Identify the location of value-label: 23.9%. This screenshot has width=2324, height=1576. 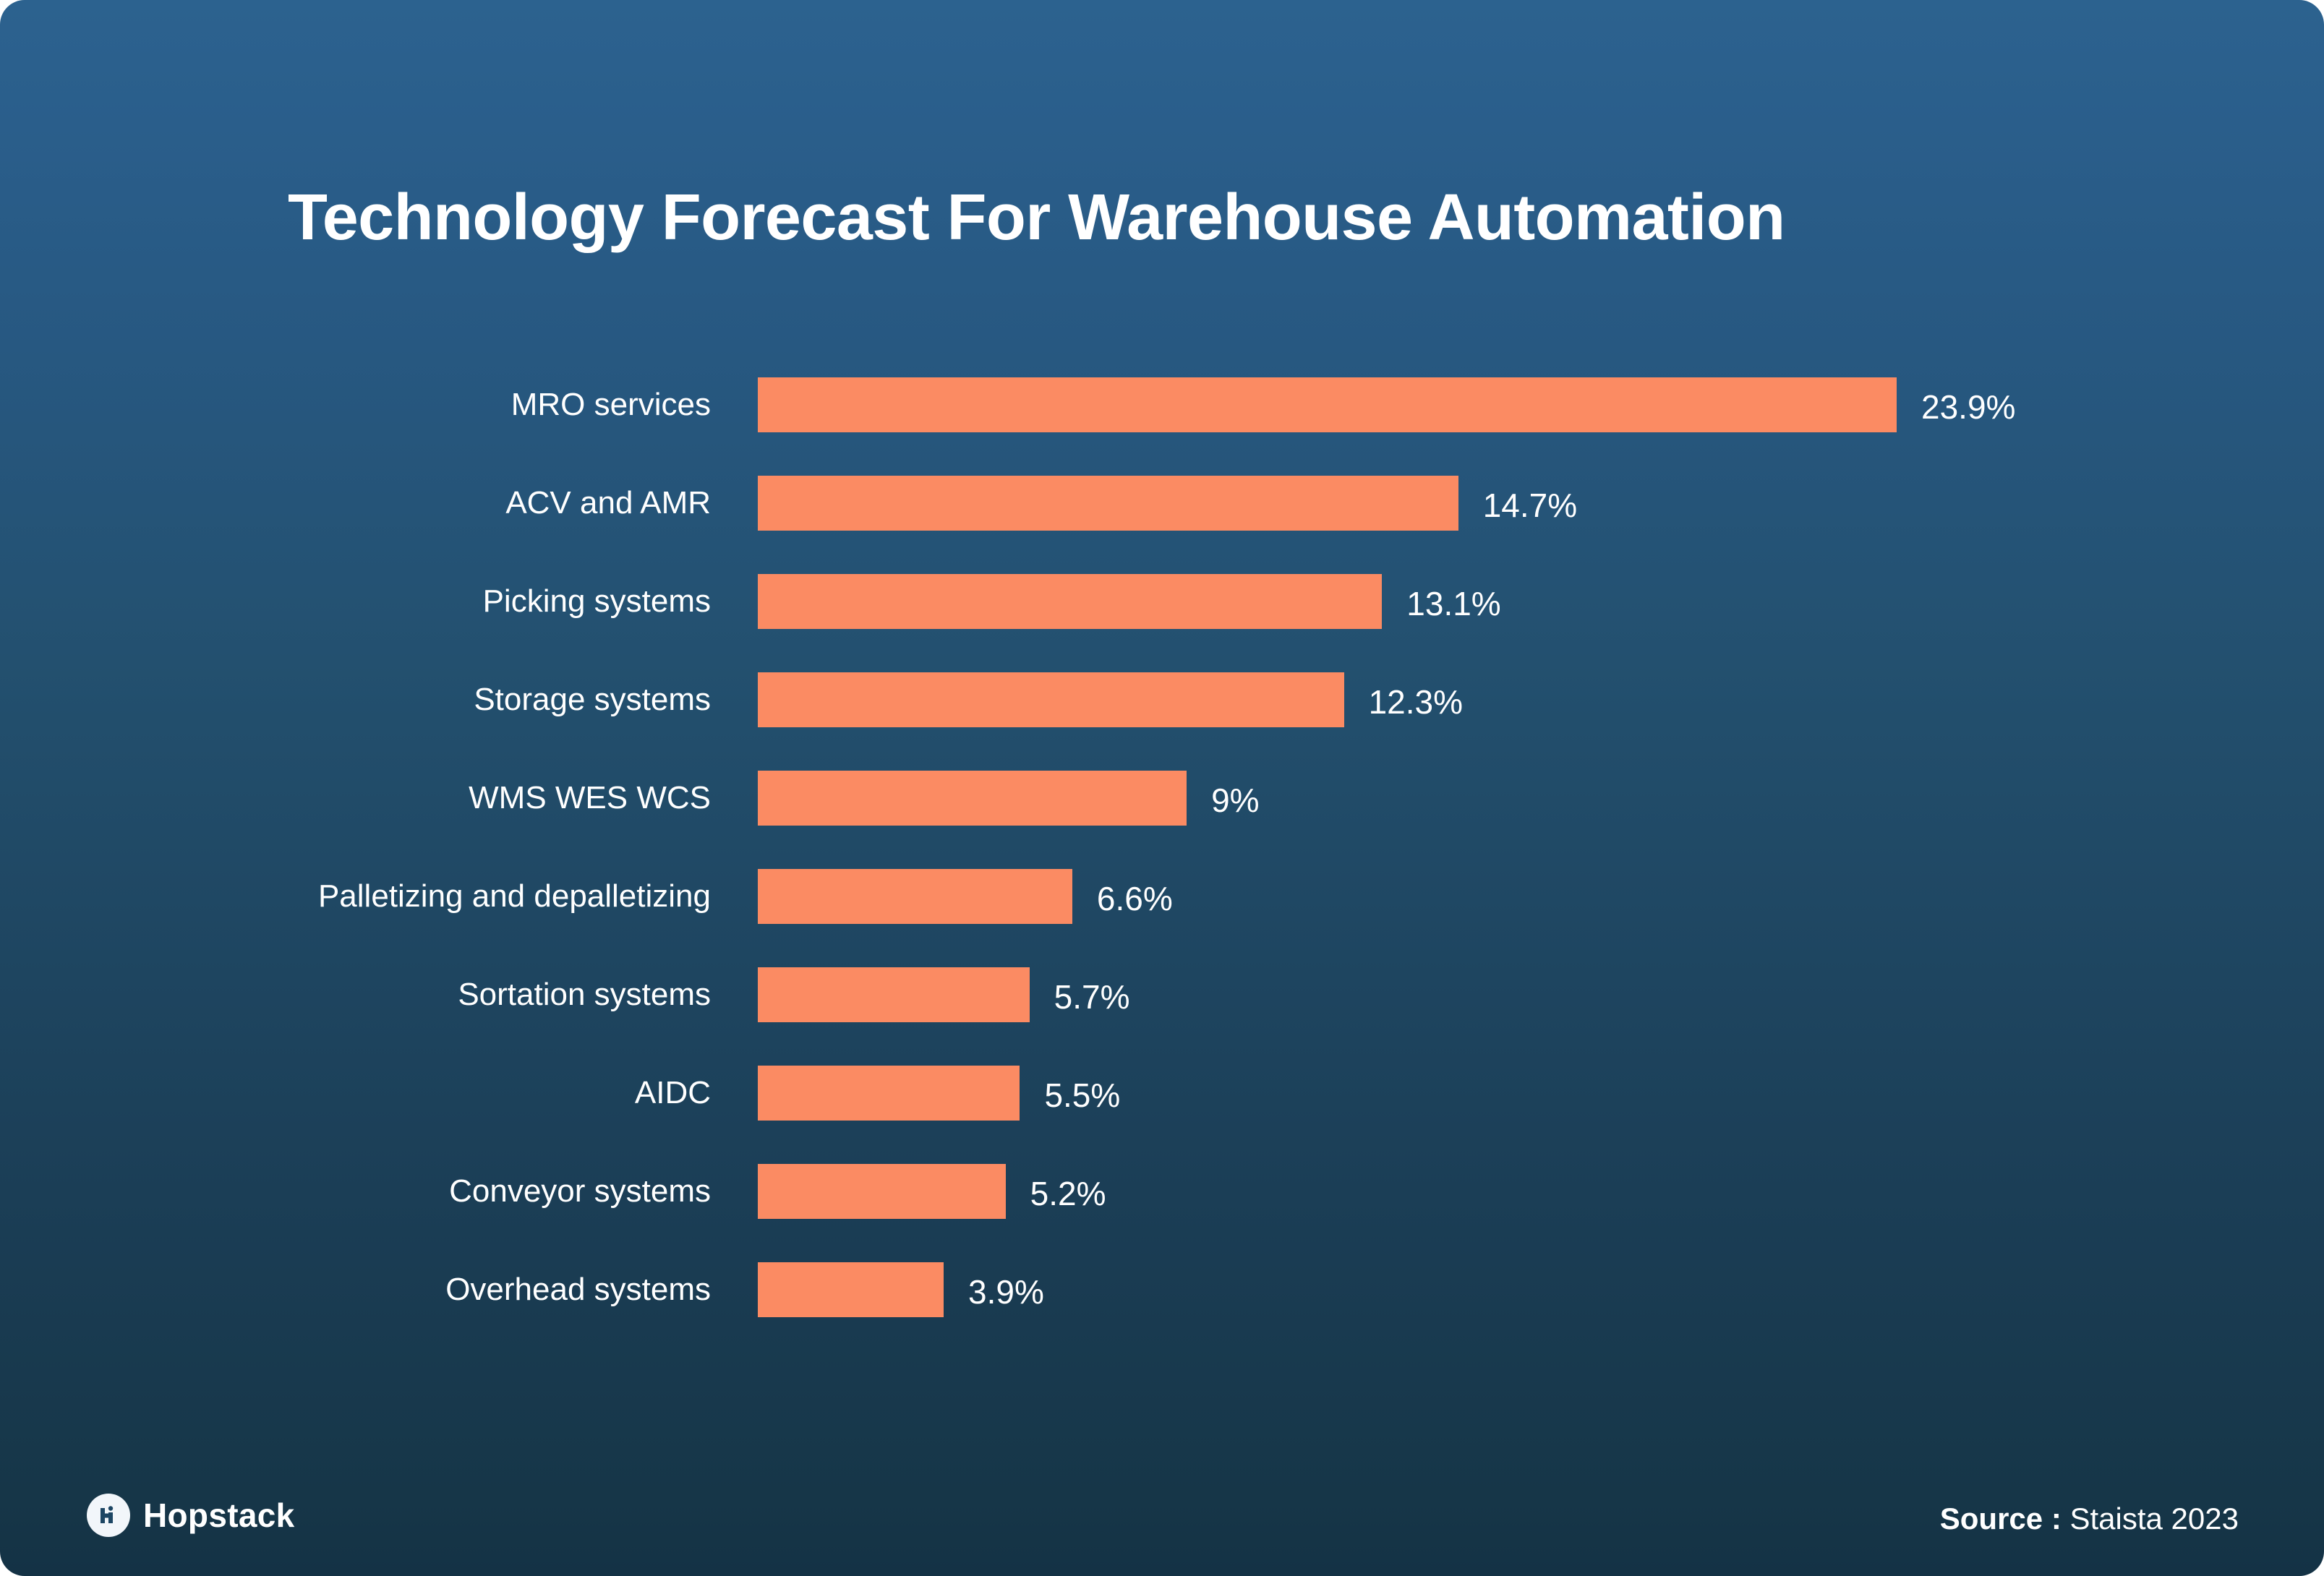
(1968, 407).